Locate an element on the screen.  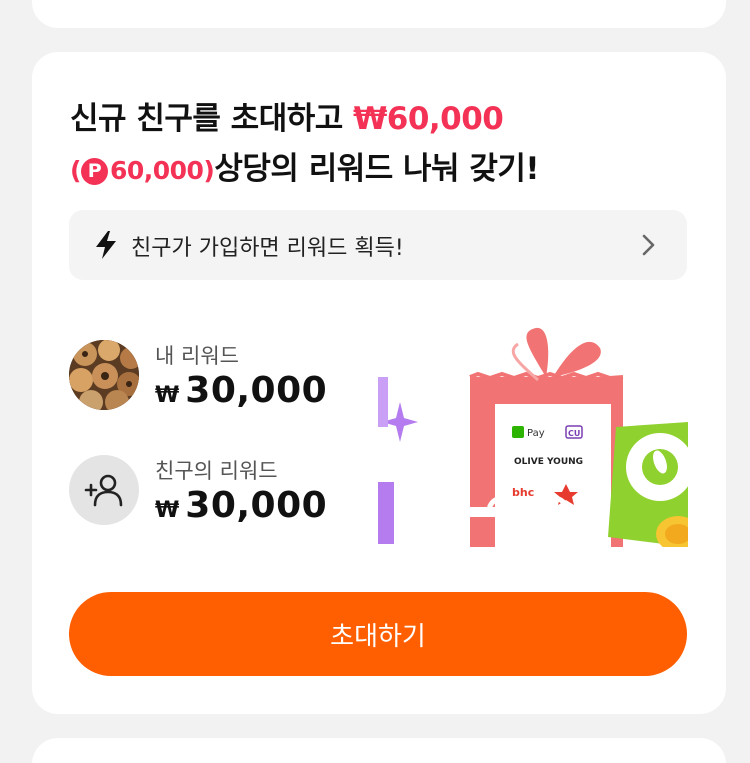
point-amount: (P 60,000) is located at coordinates (142, 170).